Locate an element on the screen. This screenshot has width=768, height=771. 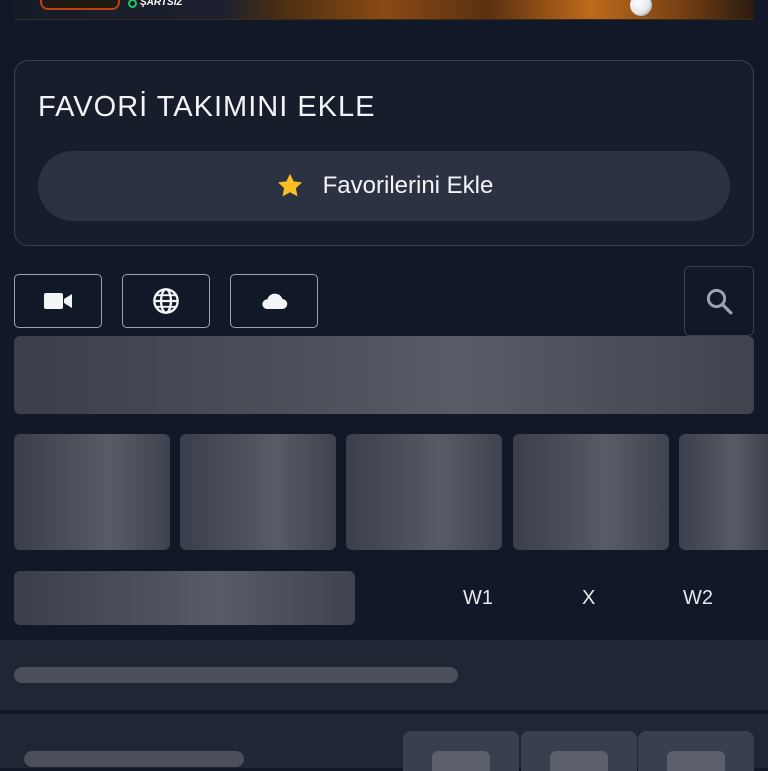
add-favorites-button: Favorilerini Ekle is located at coordinates (384, 186).